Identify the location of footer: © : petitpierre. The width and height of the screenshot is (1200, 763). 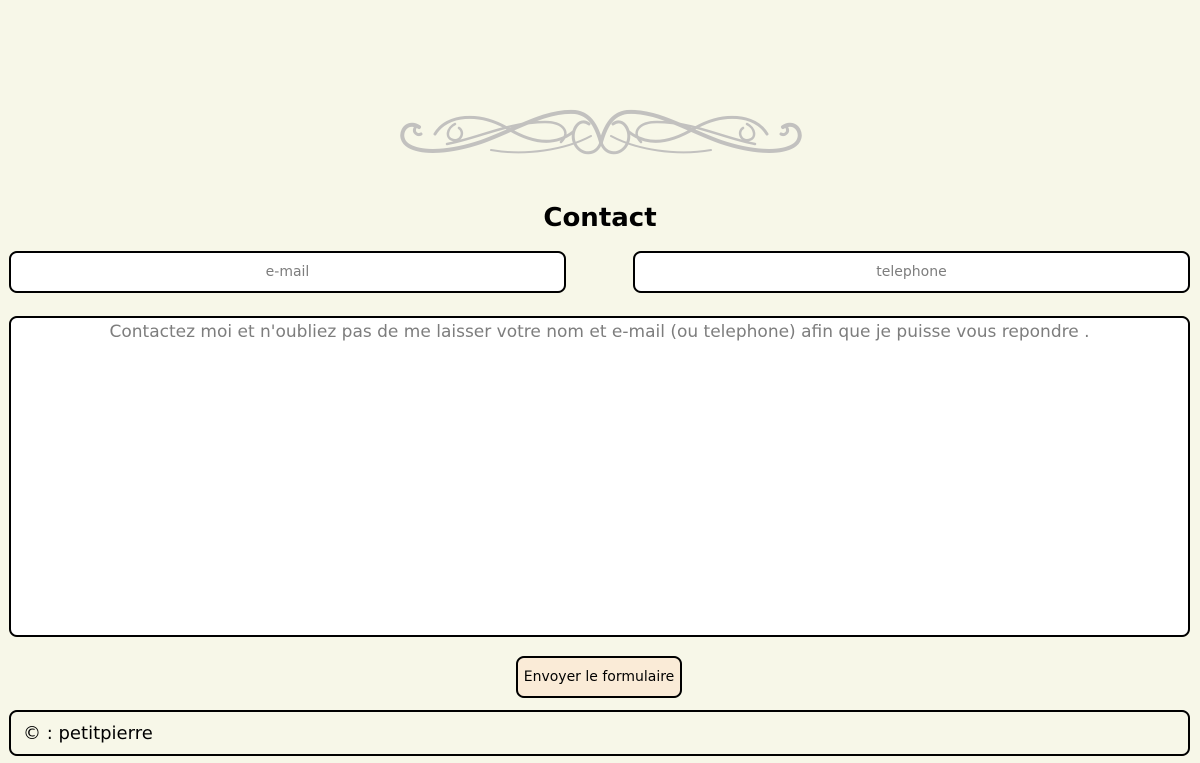
(599, 733).